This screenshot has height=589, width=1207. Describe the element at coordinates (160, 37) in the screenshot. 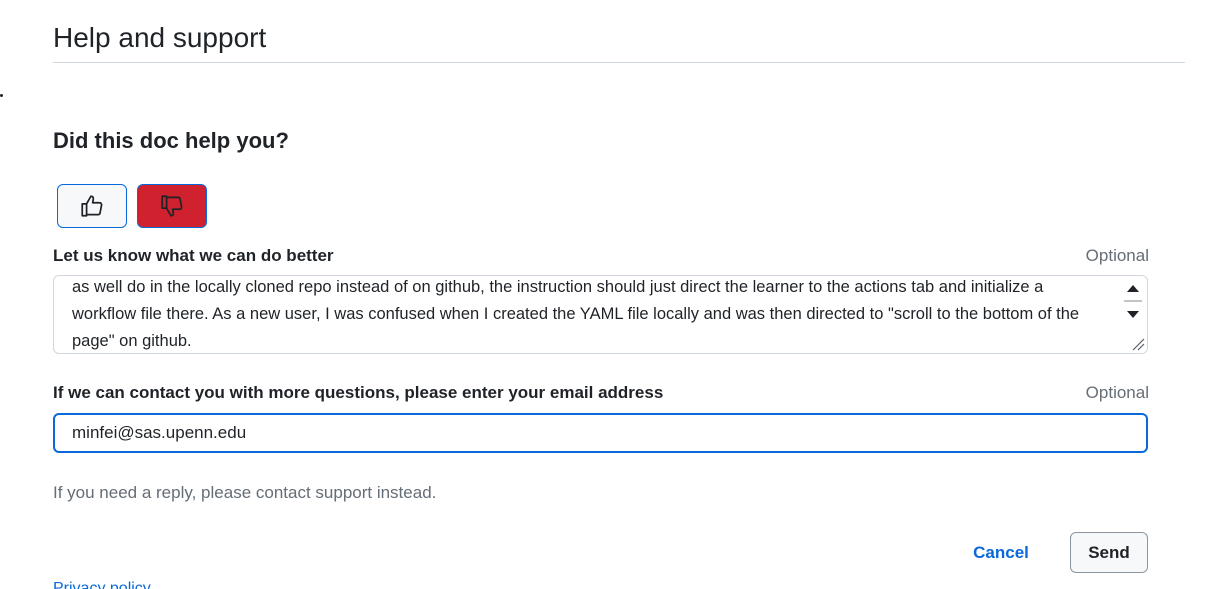

I see `section-title: Help and support` at that location.